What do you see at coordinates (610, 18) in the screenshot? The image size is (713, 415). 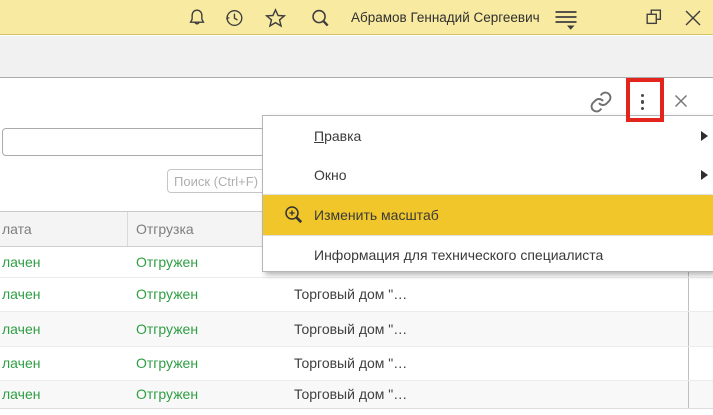 I see `minimize-icon` at bounding box center [610, 18].